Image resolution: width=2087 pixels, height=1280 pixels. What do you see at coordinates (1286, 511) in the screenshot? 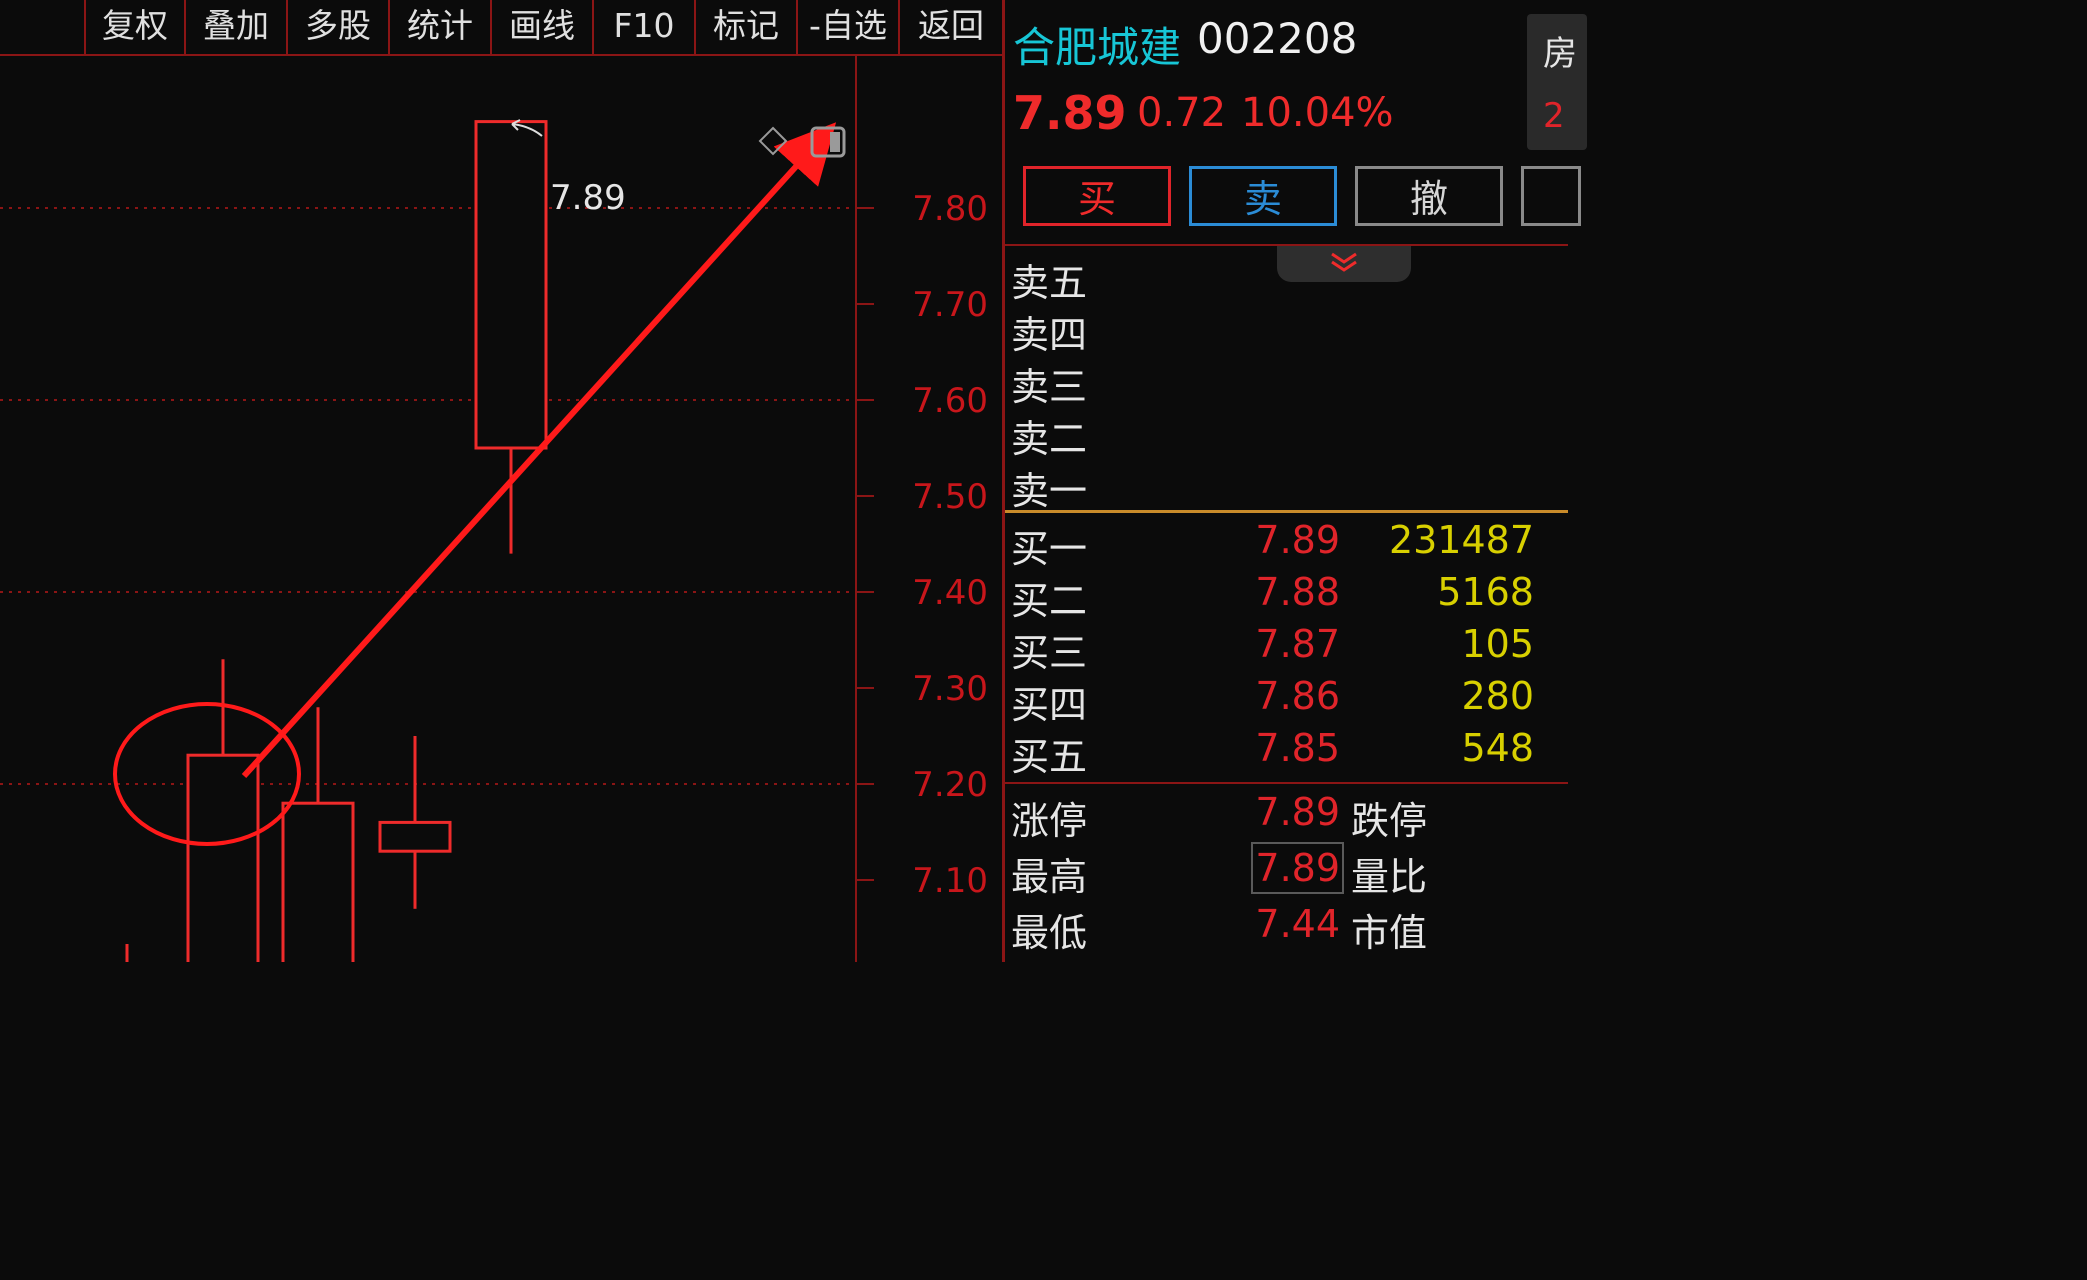
I see `bid-ask-separator` at bounding box center [1286, 511].